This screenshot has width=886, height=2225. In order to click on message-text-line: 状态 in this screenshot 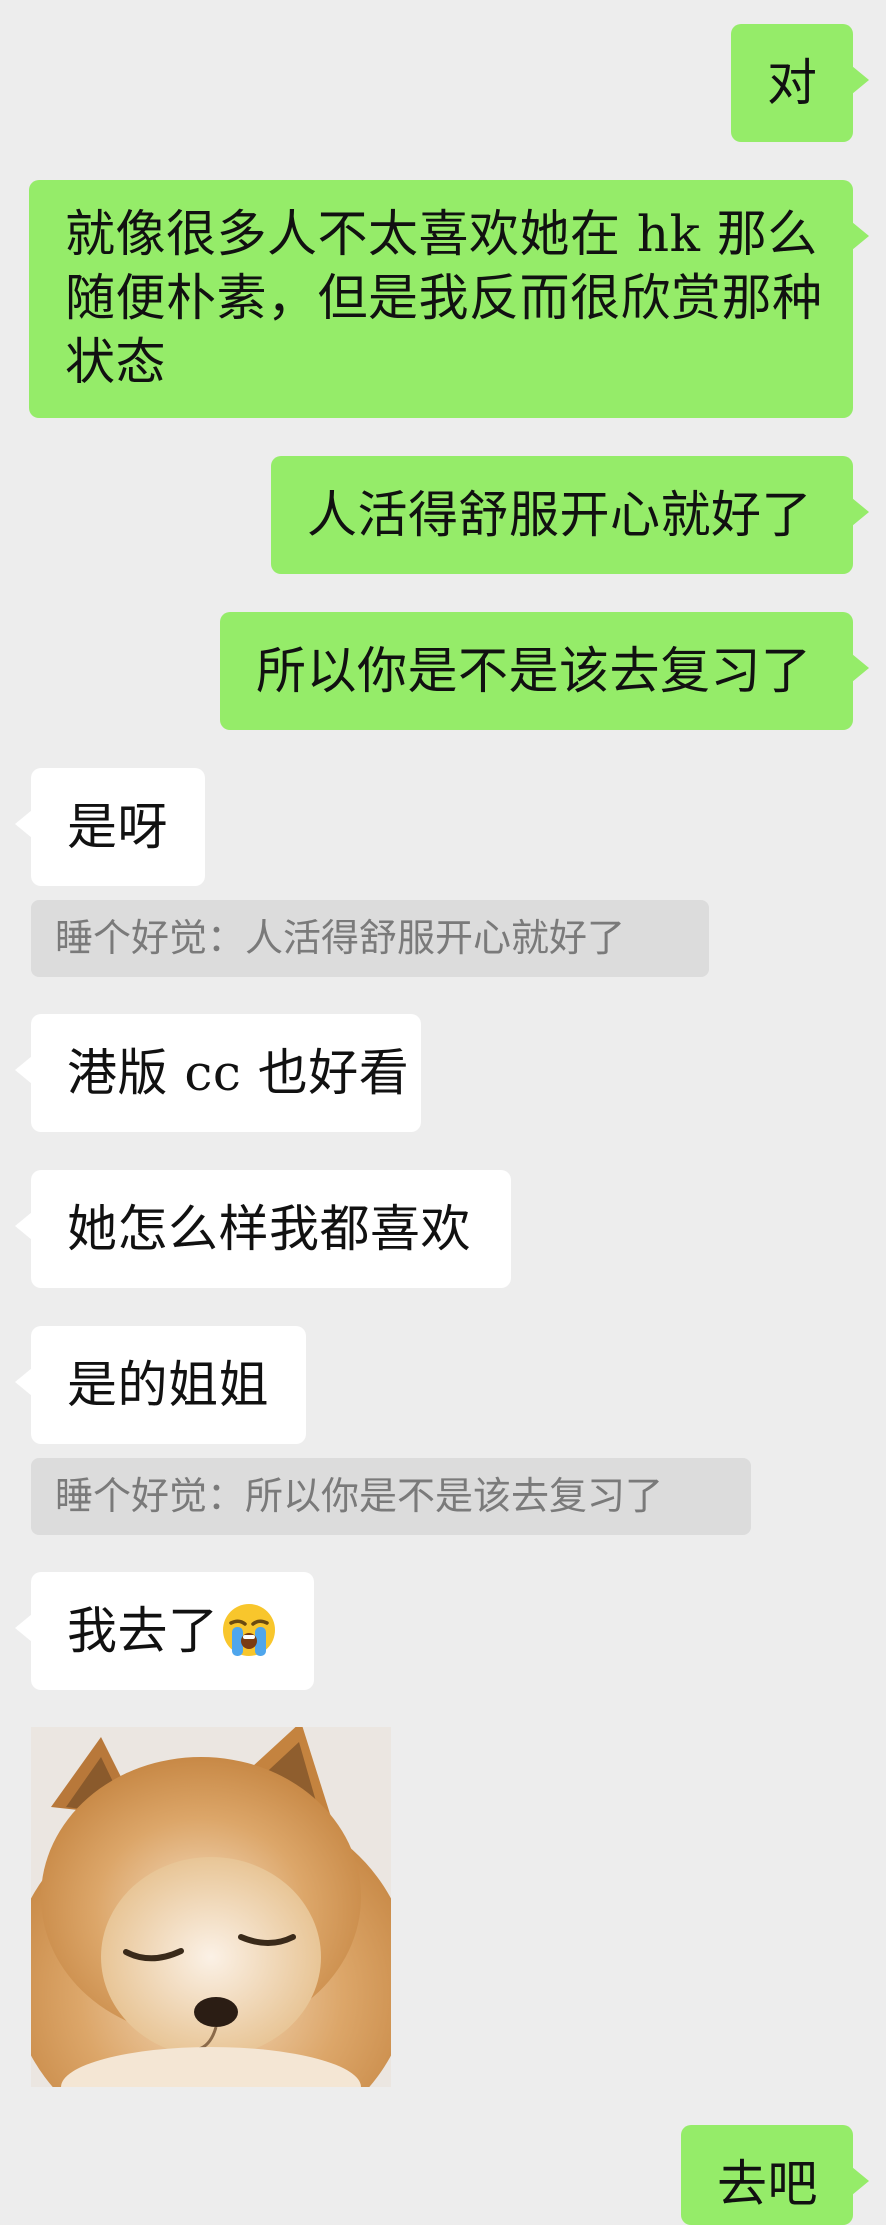, I will do `click(115, 362)`.